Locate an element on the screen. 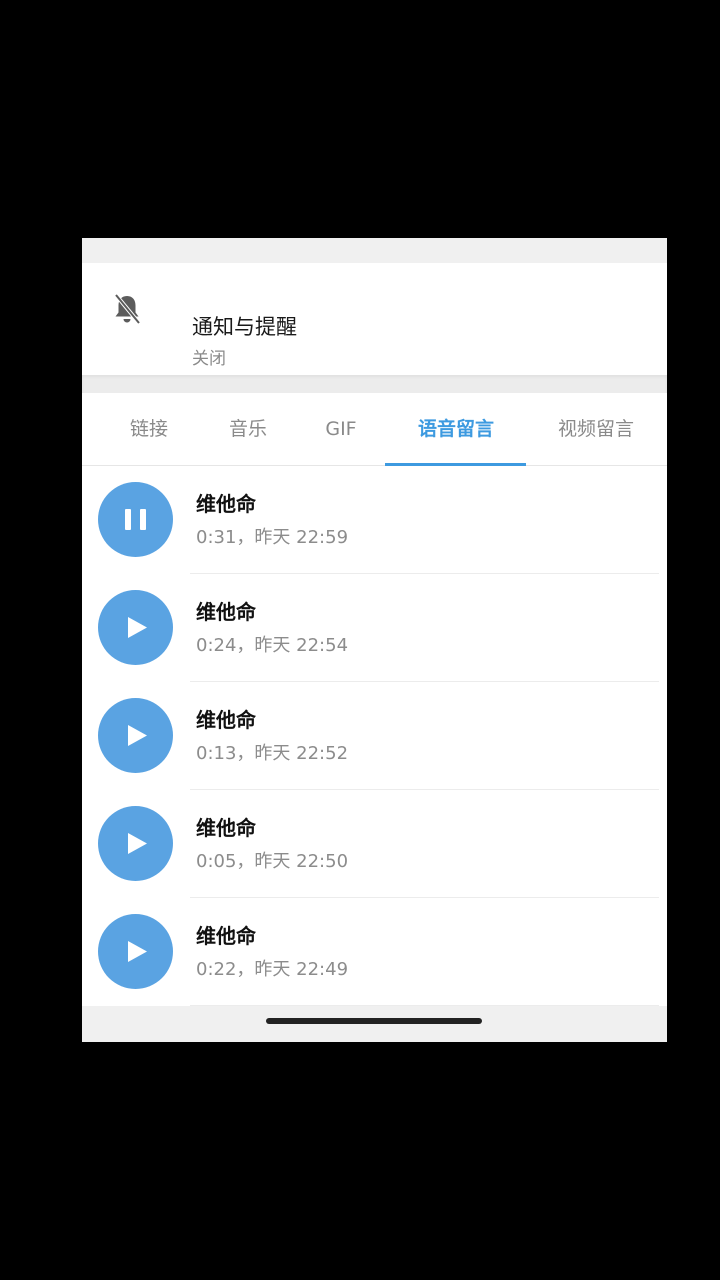 The height and width of the screenshot is (1280, 720). voice-message-item: 维他命 0:31，昨天 22:59 is located at coordinates (374, 520).